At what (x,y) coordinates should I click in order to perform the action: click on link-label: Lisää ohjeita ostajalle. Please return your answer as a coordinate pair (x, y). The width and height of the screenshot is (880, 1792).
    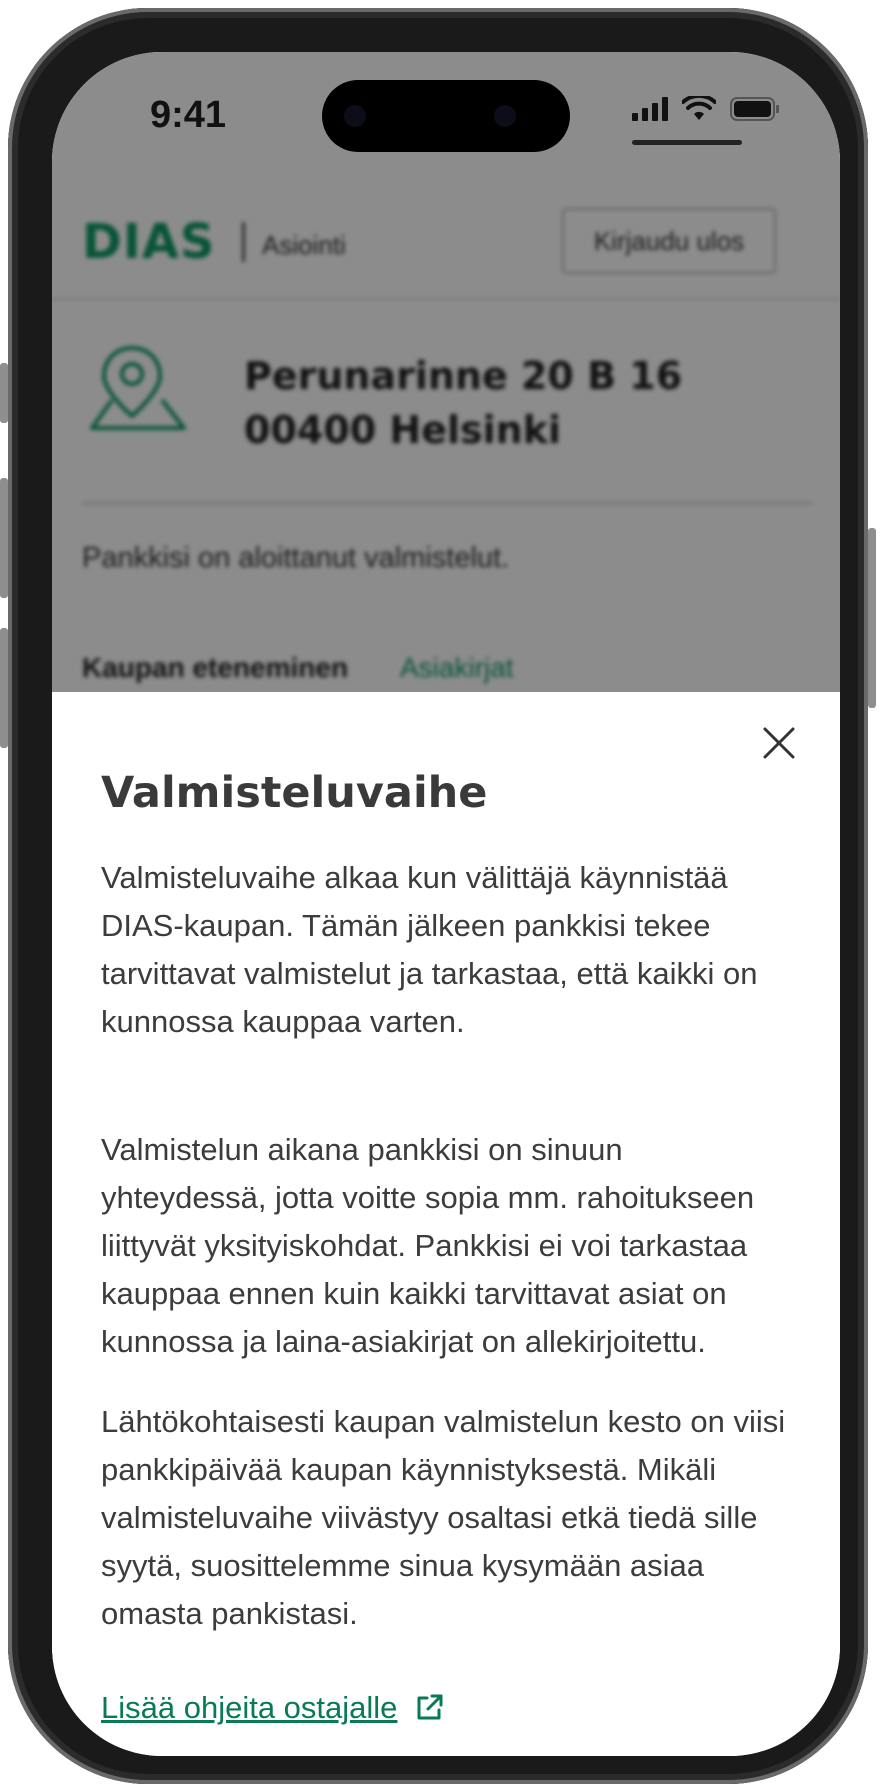
    Looking at the image, I should click on (249, 1707).